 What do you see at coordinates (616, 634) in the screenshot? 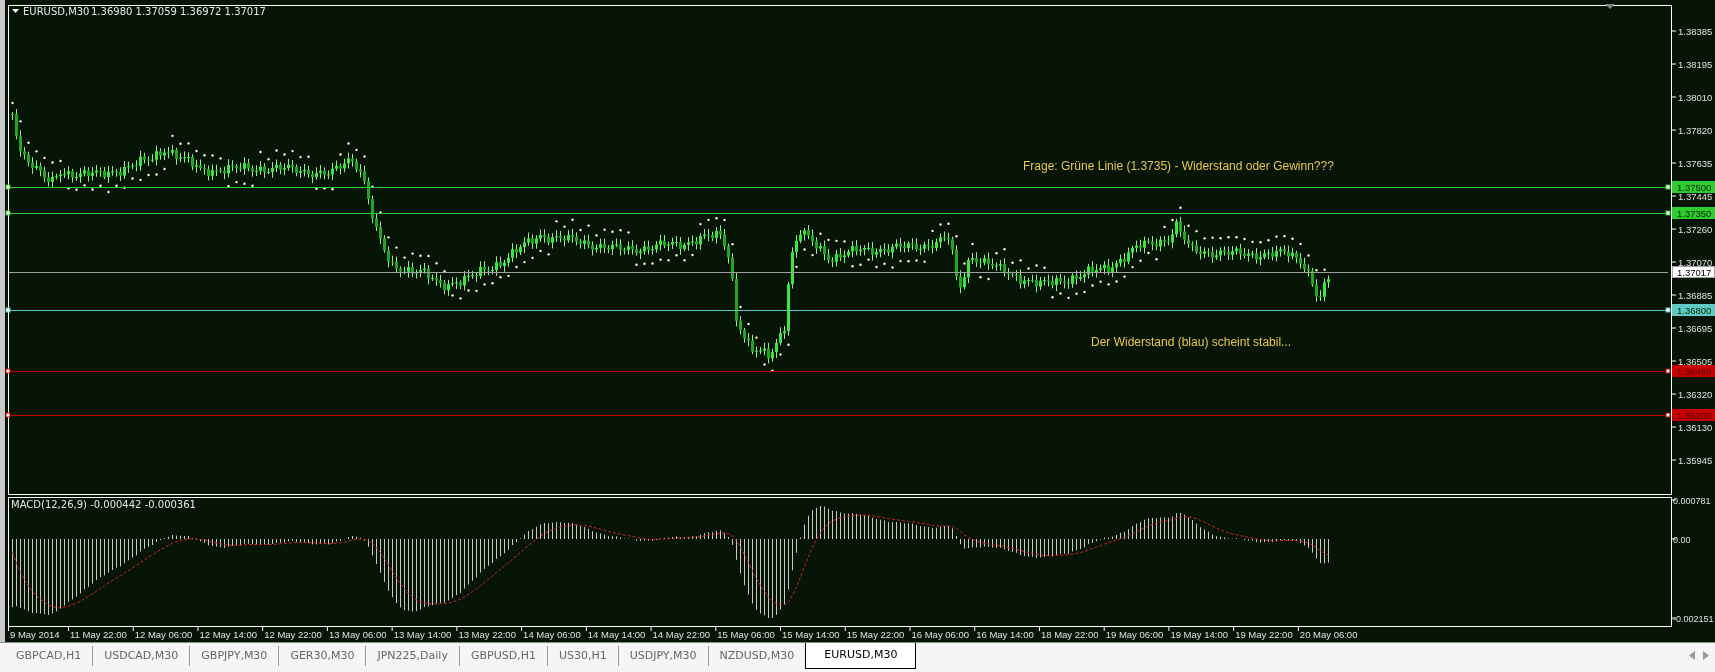
I see `time-axis-label: 14 May 14:00` at bounding box center [616, 634].